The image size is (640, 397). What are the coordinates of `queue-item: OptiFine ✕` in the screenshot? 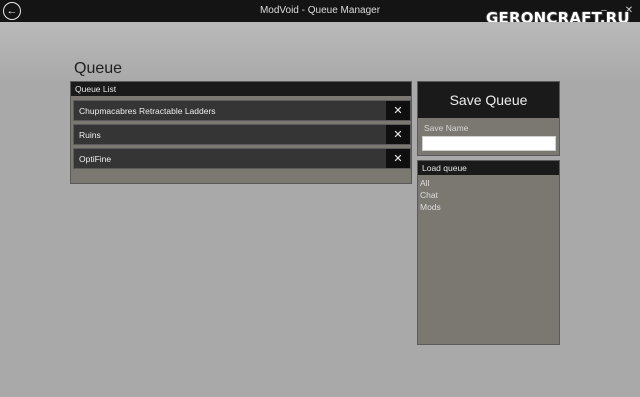 It's located at (242, 158).